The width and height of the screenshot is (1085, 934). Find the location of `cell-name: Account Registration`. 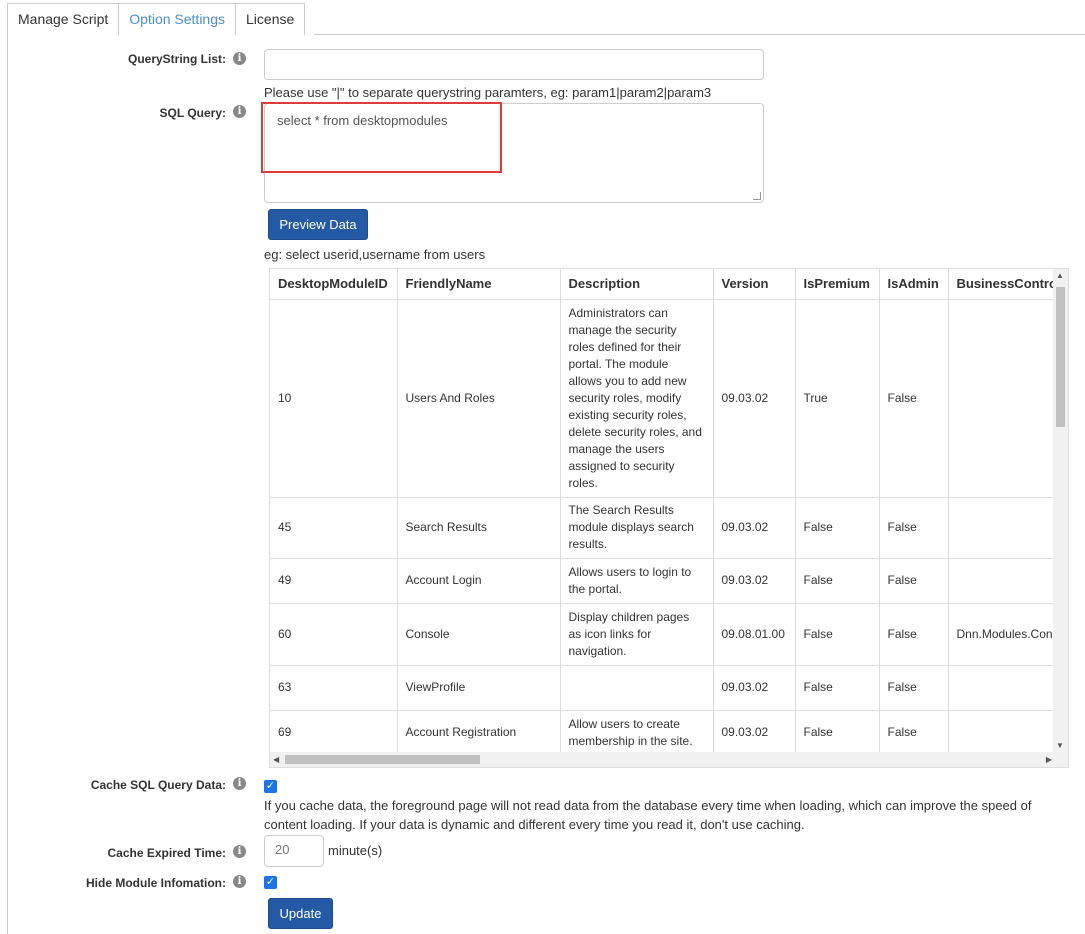

cell-name: Account Registration is located at coordinates (479, 733).